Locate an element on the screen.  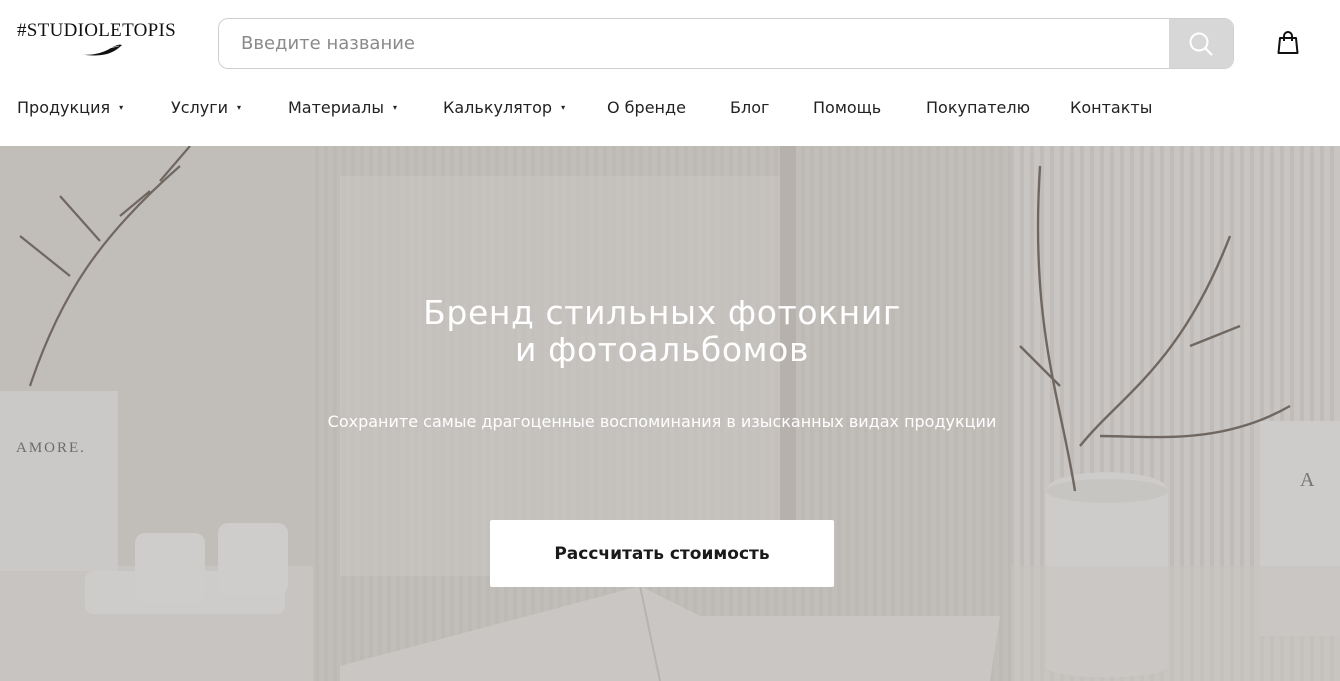
nav-item-products: Продукция ▾ is located at coordinates (94, 108).